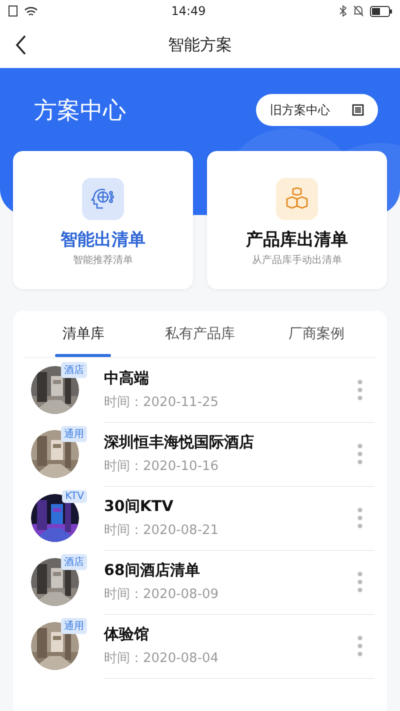 Image resolution: width=400 pixels, height=711 pixels. I want to click on action-card: 产品库出清单 从产品库手动出清单, so click(297, 220).